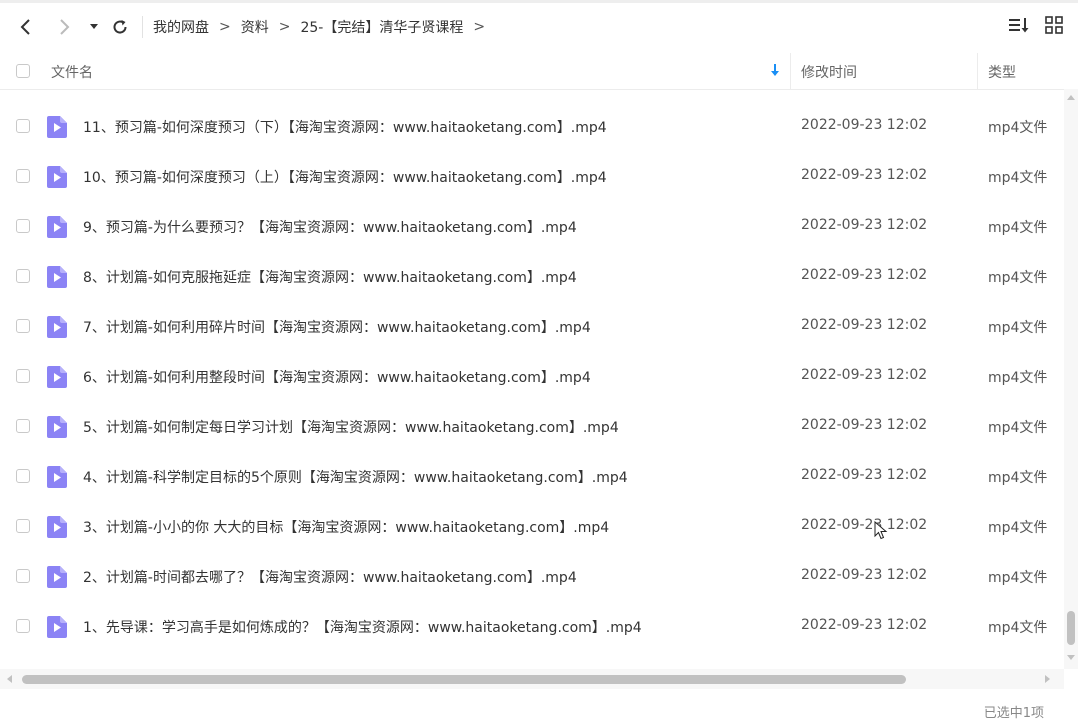 The width and height of the screenshot is (1078, 721). What do you see at coordinates (142, 27) in the screenshot?
I see `toolbar-divider` at bounding box center [142, 27].